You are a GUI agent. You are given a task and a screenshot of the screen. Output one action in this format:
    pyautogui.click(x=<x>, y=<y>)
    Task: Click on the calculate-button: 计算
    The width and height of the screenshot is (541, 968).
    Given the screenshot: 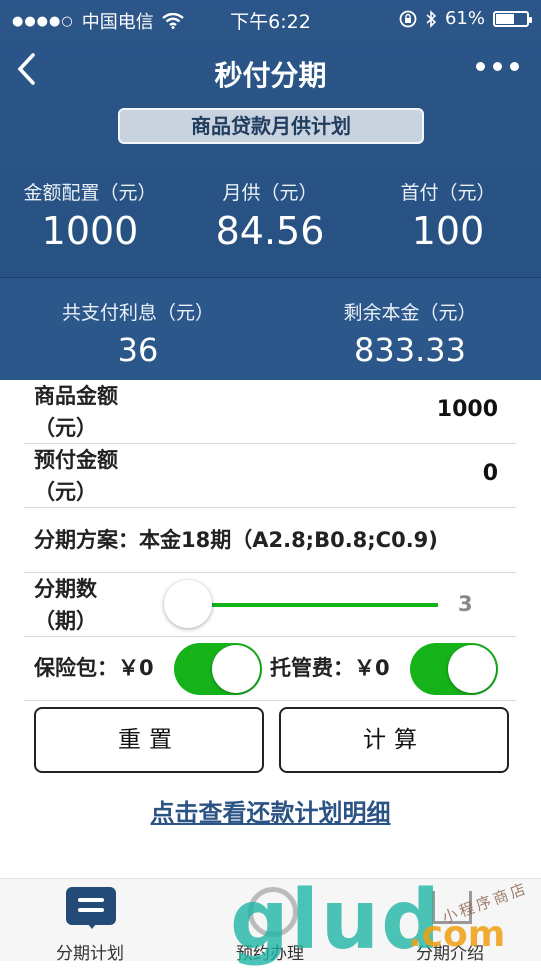 What is the action you would take?
    pyautogui.click(x=394, y=740)
    